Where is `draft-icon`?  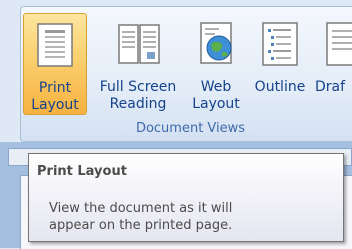 draft-icon is located at coordinates (339, 44).